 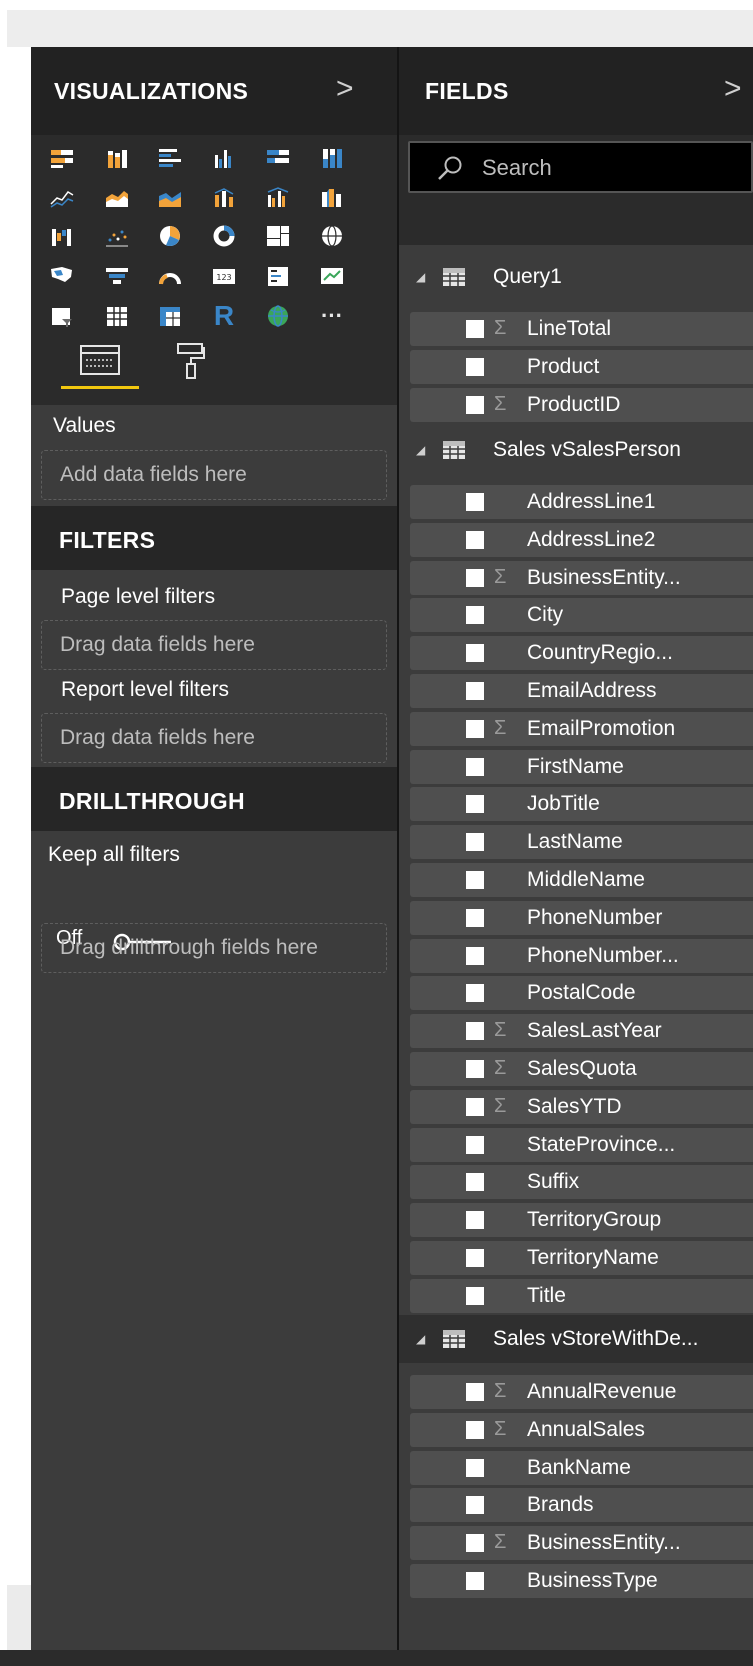 I want to click on field-row: FirstName, so click(x=581, y=766).